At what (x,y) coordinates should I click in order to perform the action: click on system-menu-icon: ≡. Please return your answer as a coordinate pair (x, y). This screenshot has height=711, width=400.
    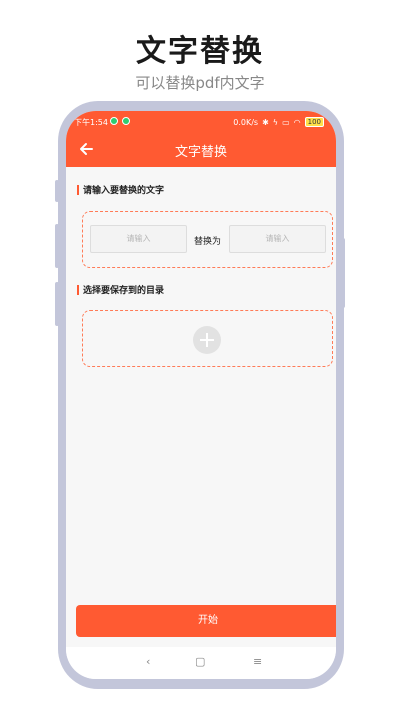
    Looking at the image, I should click on (257, 661).